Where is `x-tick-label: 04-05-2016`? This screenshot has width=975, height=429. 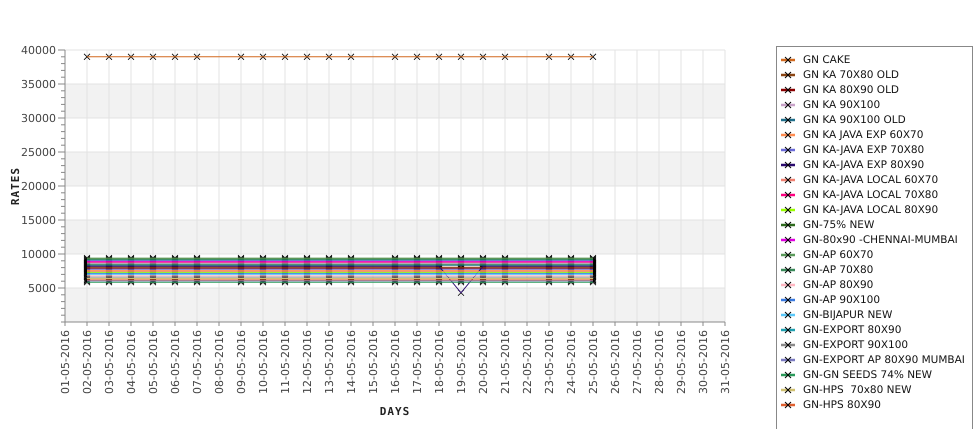 x-tick-label: 04-05-2016 is located at coordinates (131, 362).